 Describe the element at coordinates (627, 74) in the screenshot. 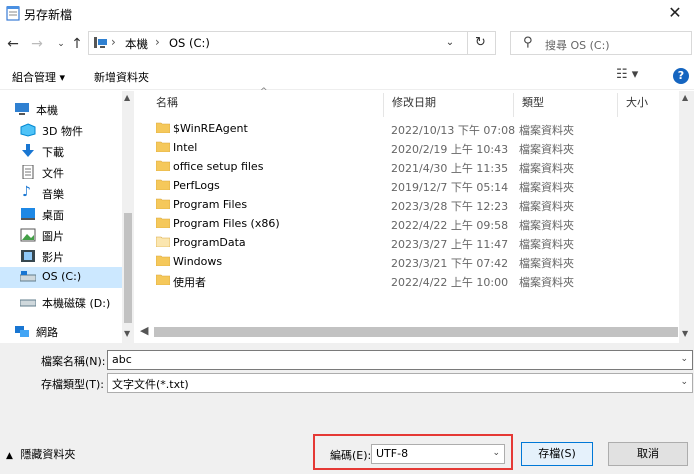

I see `view-options-icon: ☷ ▾` at that location.